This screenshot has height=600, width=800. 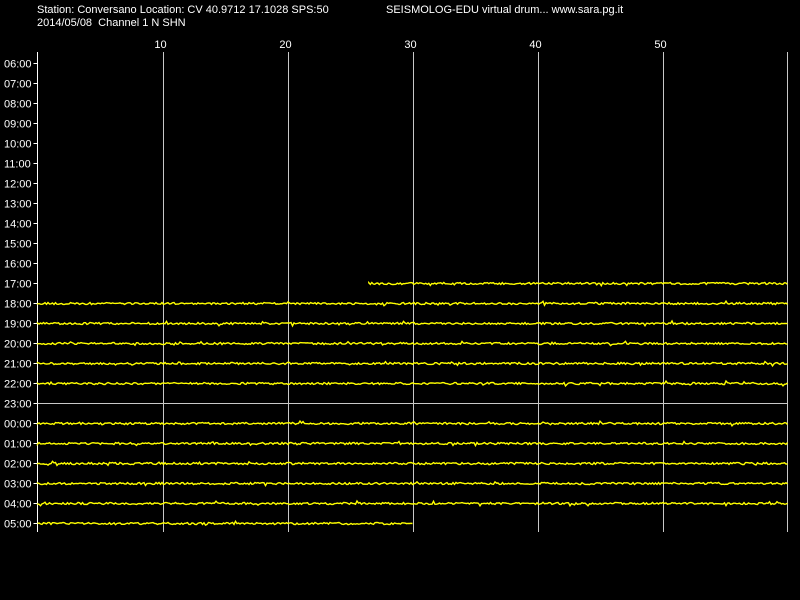 I want to click on hour-label: 02:00, so click(x=18, y=465).